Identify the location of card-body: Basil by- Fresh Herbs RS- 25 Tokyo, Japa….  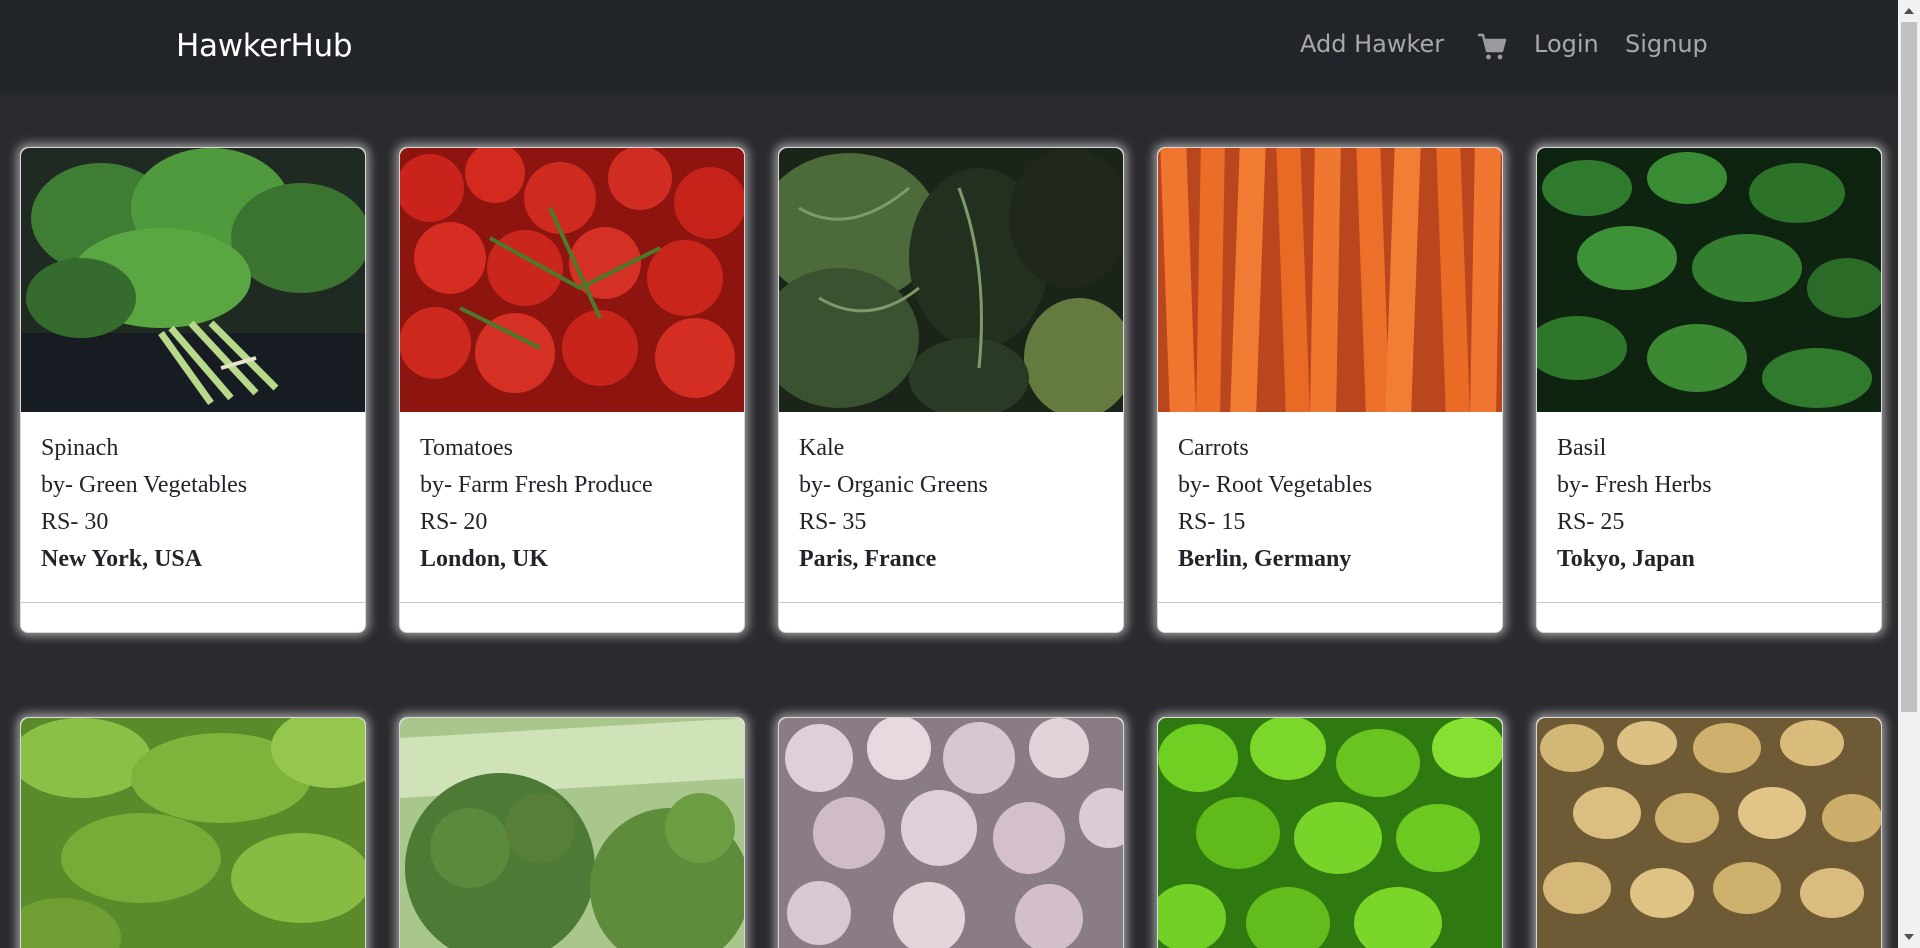
(1709, 507).